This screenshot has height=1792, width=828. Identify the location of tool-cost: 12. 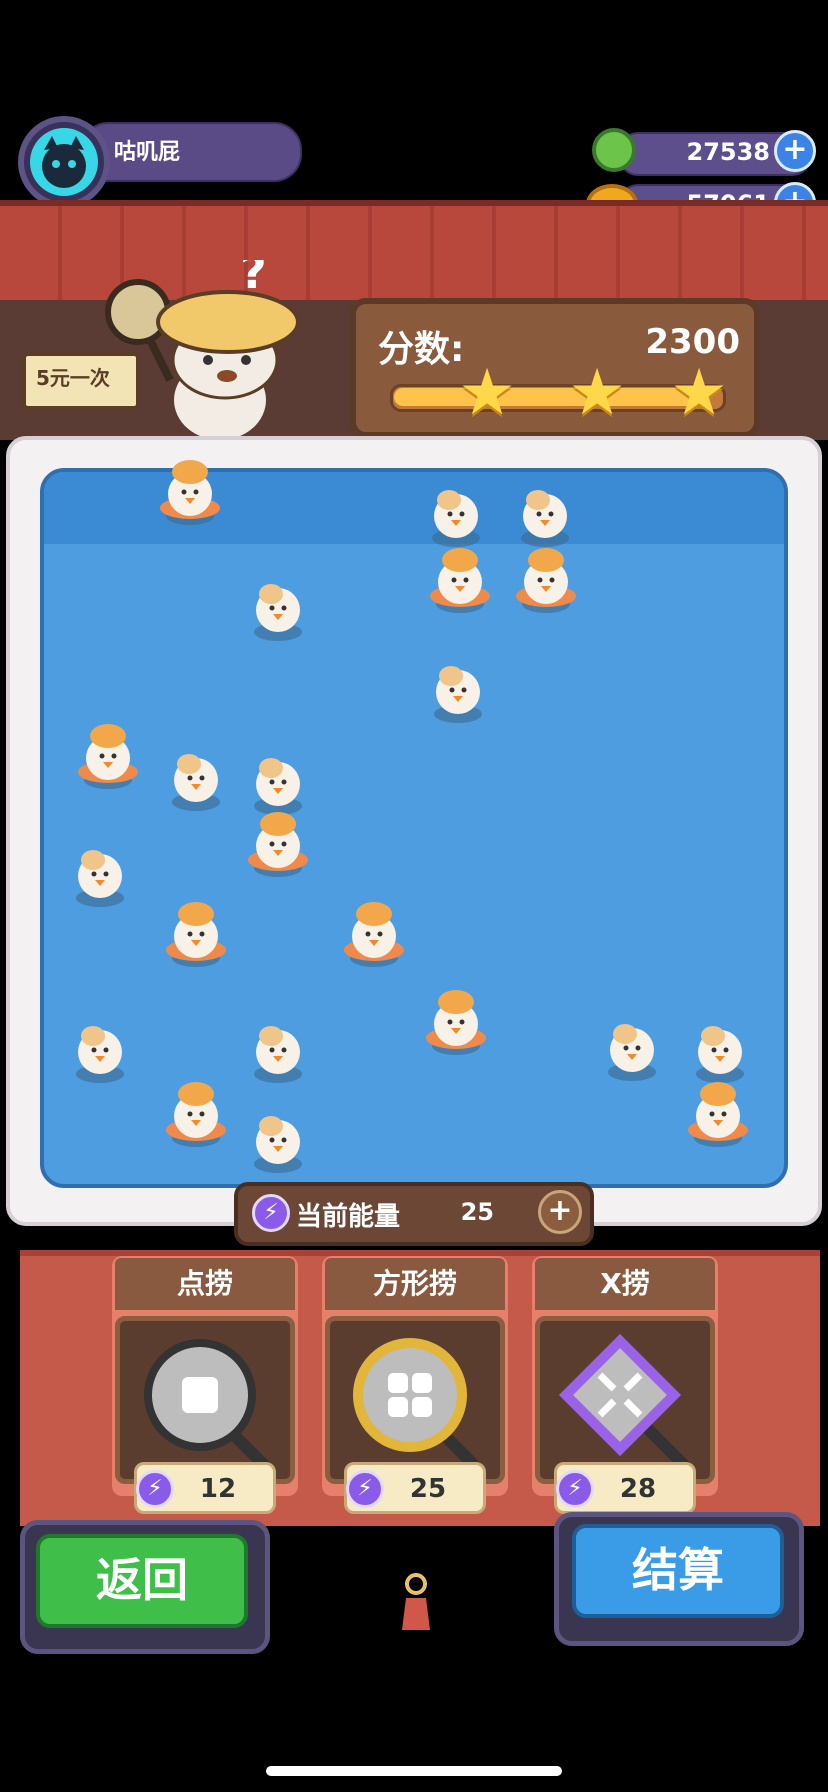
(218, 1489).